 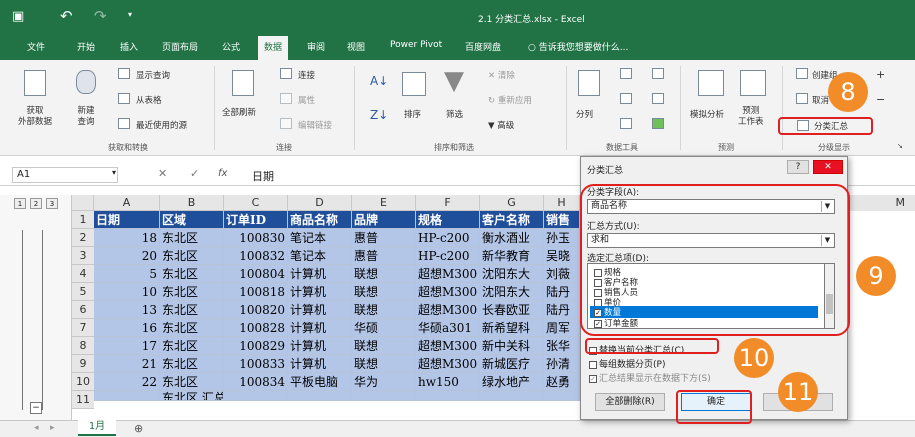 I want to click on table-cell: 沈阳东大, so click(x=512, y=292).